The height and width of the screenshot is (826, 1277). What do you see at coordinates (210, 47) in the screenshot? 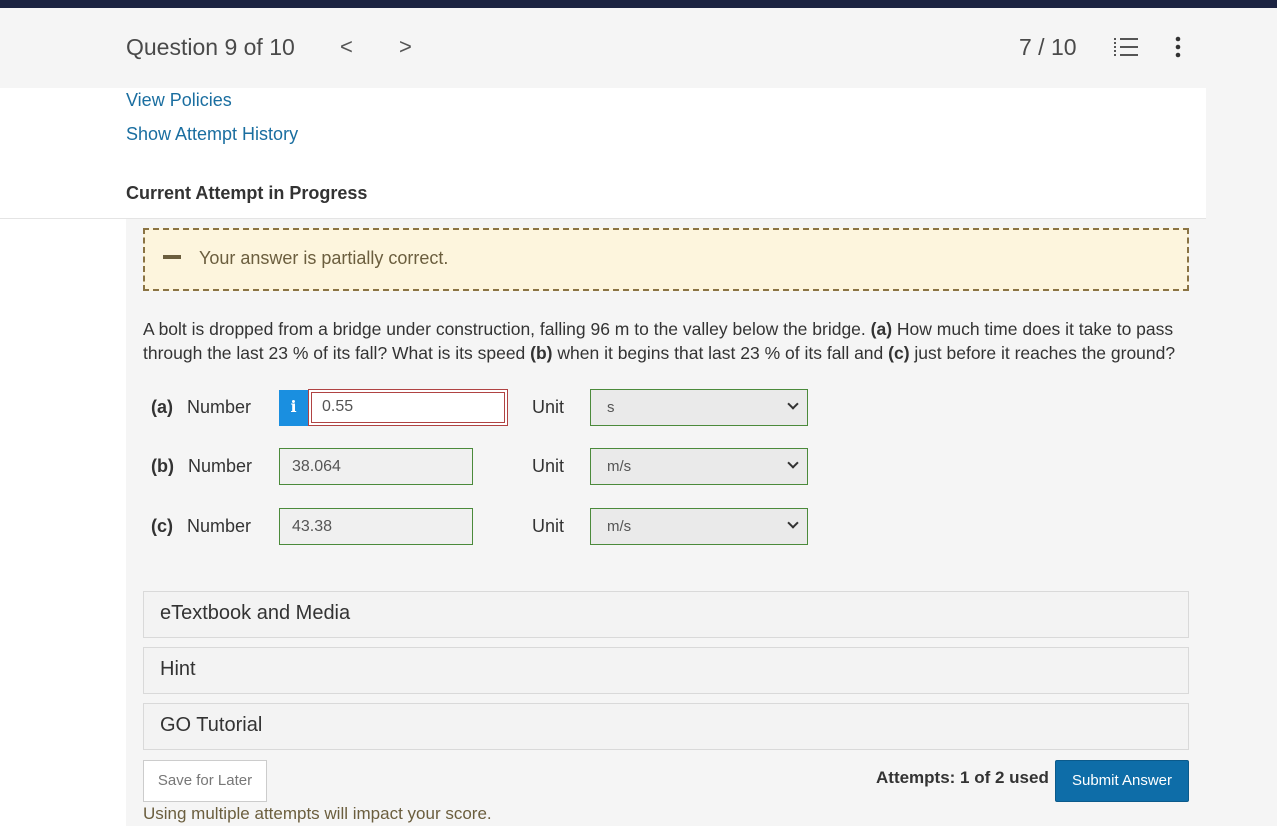
I see `question-title: Question 9 of 10` at bounding box center [210, 47].